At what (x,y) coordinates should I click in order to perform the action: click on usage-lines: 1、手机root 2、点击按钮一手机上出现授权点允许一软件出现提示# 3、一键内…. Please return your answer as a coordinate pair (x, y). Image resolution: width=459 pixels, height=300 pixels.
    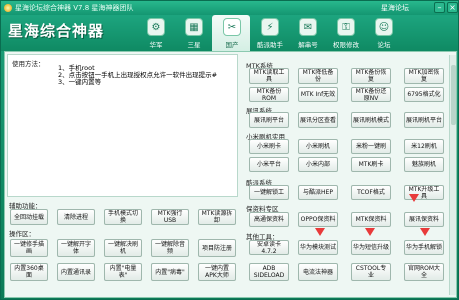
    Looking at the image, I should click on (137, 75).